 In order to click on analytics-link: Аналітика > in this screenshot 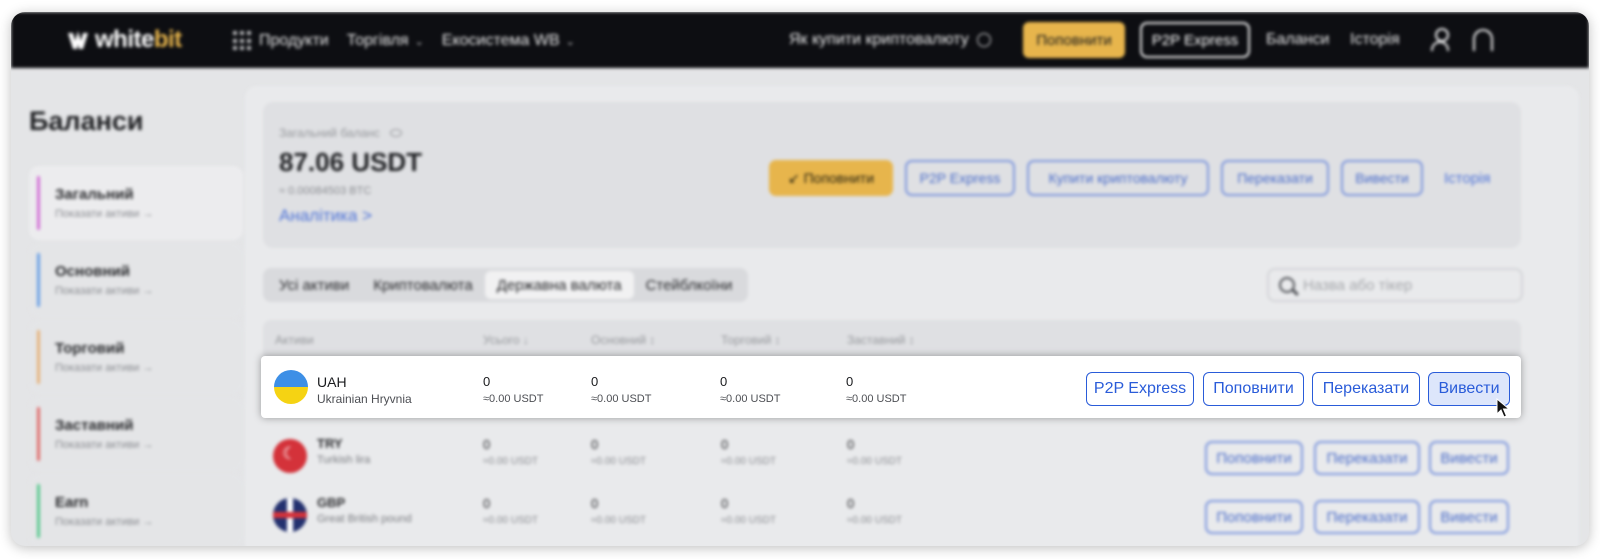, I will do `click(325, 216)`.